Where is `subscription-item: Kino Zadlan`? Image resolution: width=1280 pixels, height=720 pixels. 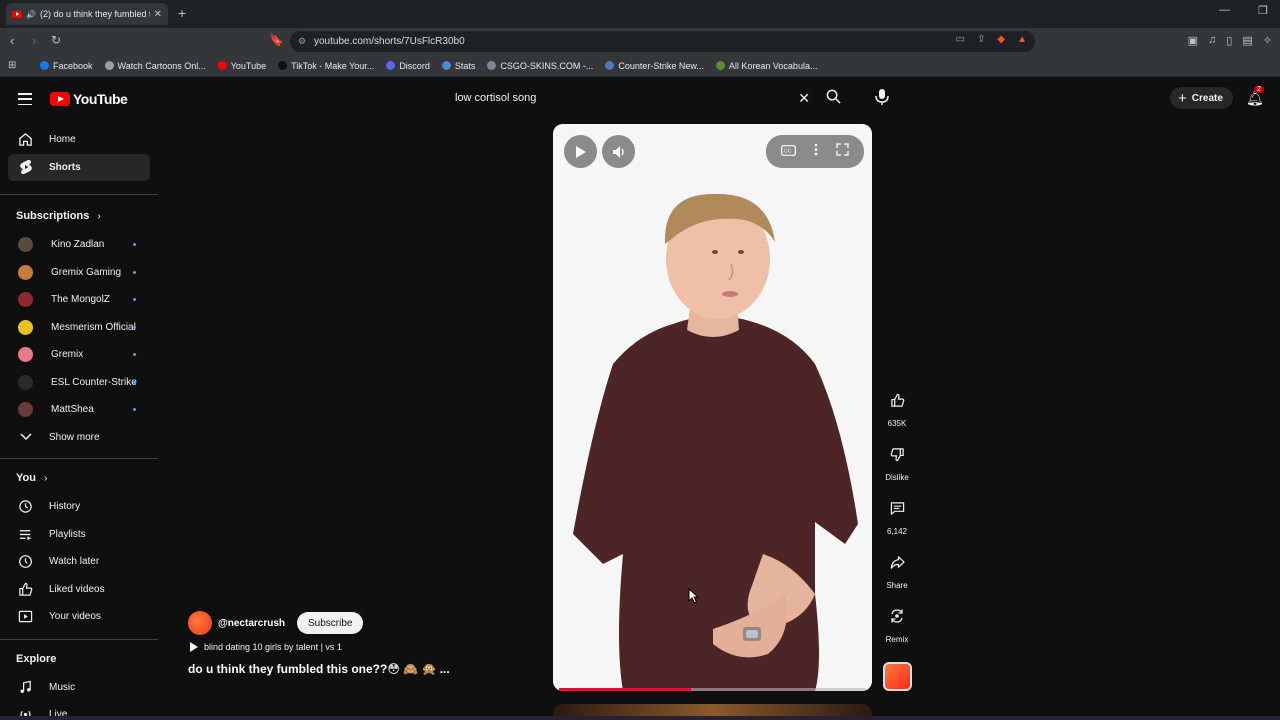 subscription-item: Kino Zadlan is located at coordinates (79, 245).